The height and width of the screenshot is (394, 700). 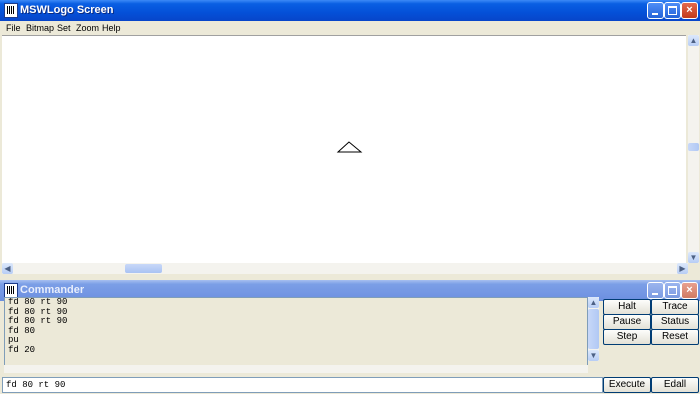 I want to click on canvas-vertical-scrollbar: ▲ ▼, so click(x=693, y=149).